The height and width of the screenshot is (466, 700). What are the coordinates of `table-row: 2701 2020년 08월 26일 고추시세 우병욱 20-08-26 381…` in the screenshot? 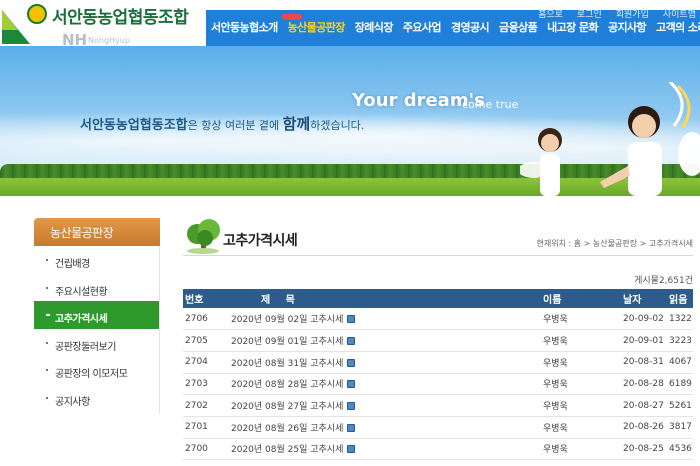 It's located at (438, 427).